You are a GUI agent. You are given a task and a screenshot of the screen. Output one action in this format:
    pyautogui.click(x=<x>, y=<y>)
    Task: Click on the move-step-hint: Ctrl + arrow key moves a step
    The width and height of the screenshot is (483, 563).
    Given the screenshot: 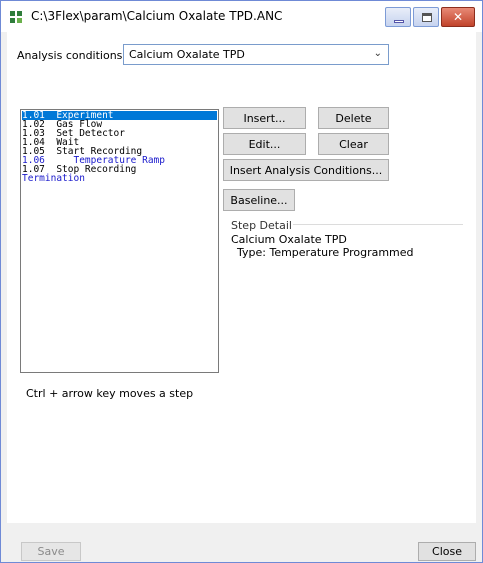 What is the action you would take?
    pyautogui.click(x=110, y=393)
    